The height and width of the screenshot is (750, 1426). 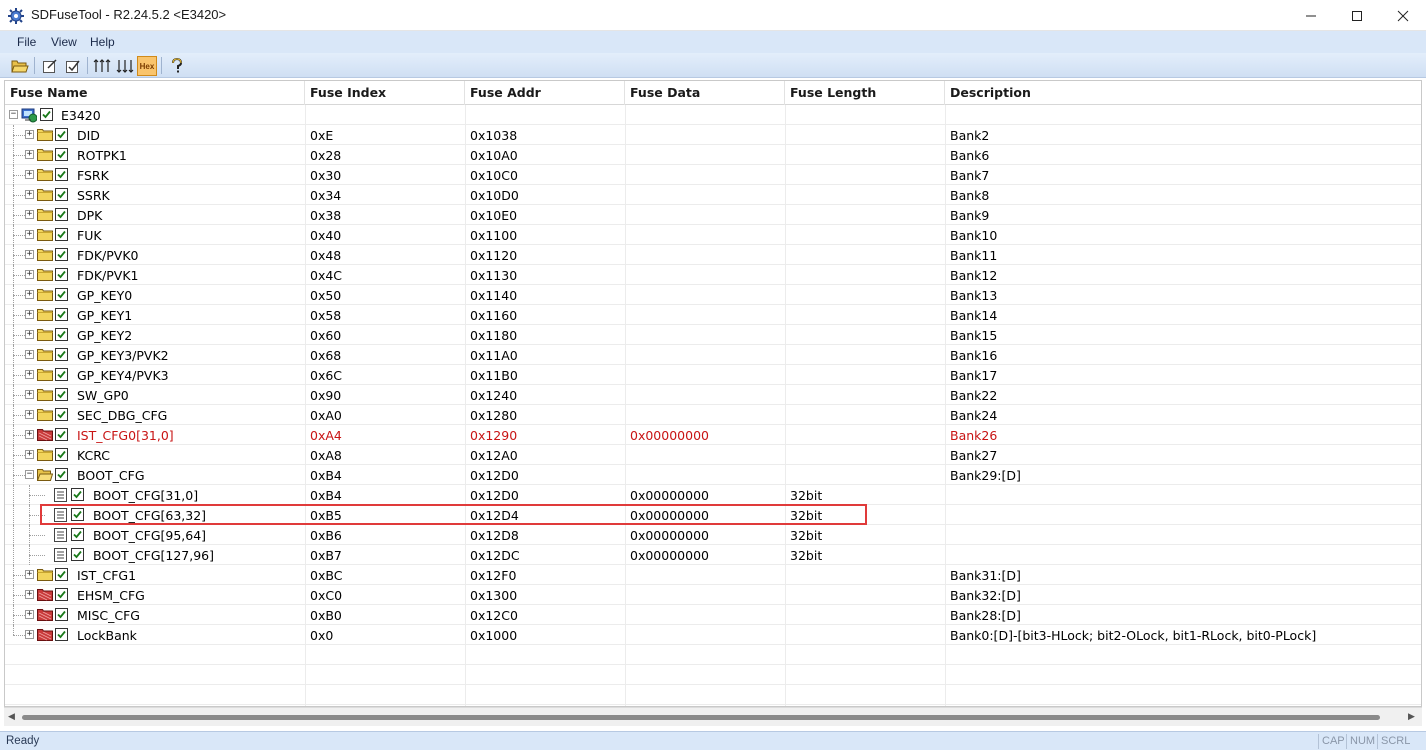 What do you see at coordinates (26, 42) in the screenshot?
I see `menu-file: File` at bounding box center [26, 42].